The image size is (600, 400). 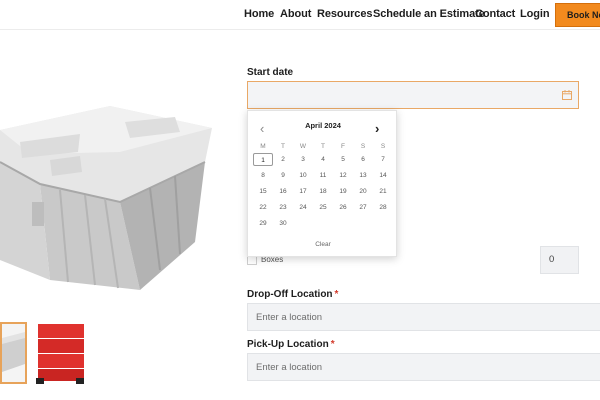 I want to click on calendar-day: 22, so click(x=263, y=207).